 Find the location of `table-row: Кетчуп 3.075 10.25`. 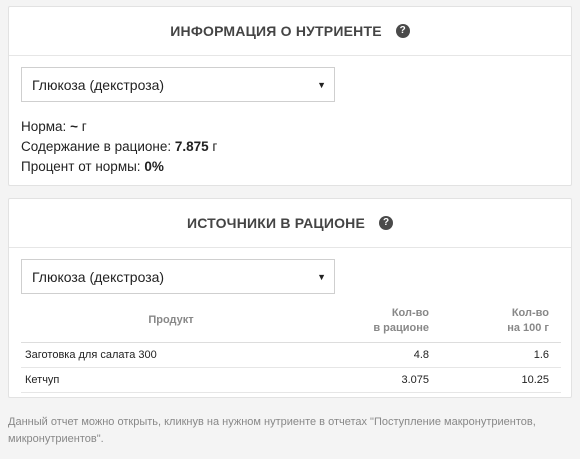

table-row: Кетчуп 3.075 10.25 is located at coordinates (291, 380).